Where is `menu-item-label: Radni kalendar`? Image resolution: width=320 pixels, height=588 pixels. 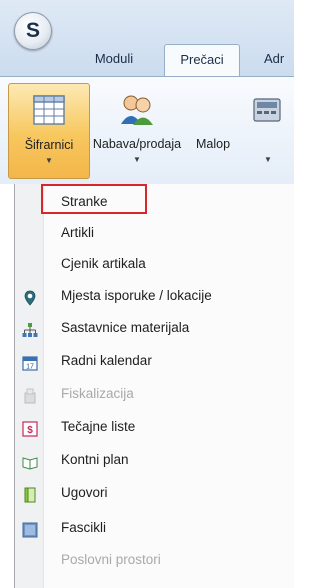 menu-item-label: Radni kalendar is located at coordinates (106, 360).